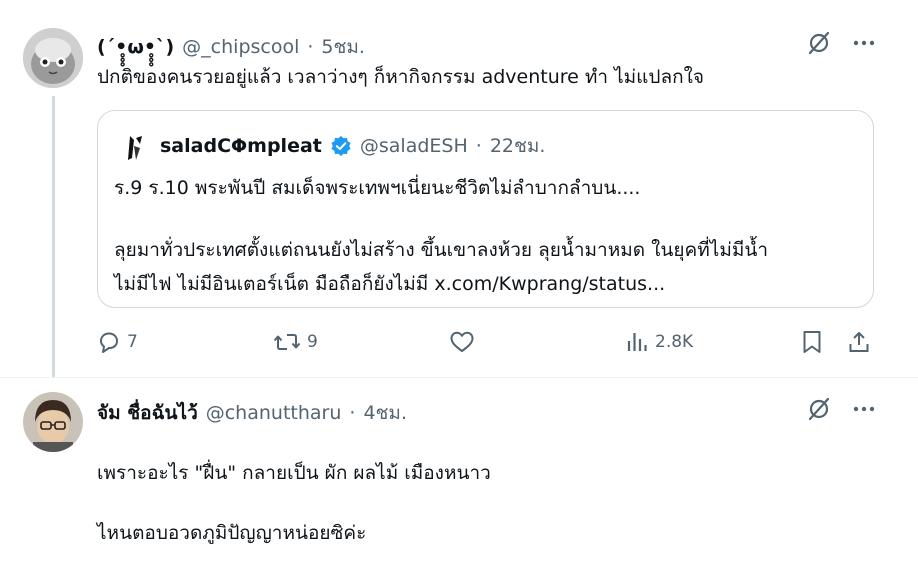 The image size is (918, 578). What do you see at coordinates (136, 147) in the screenshot?
I see `quote-avatar` at bounding box center [136, 147].